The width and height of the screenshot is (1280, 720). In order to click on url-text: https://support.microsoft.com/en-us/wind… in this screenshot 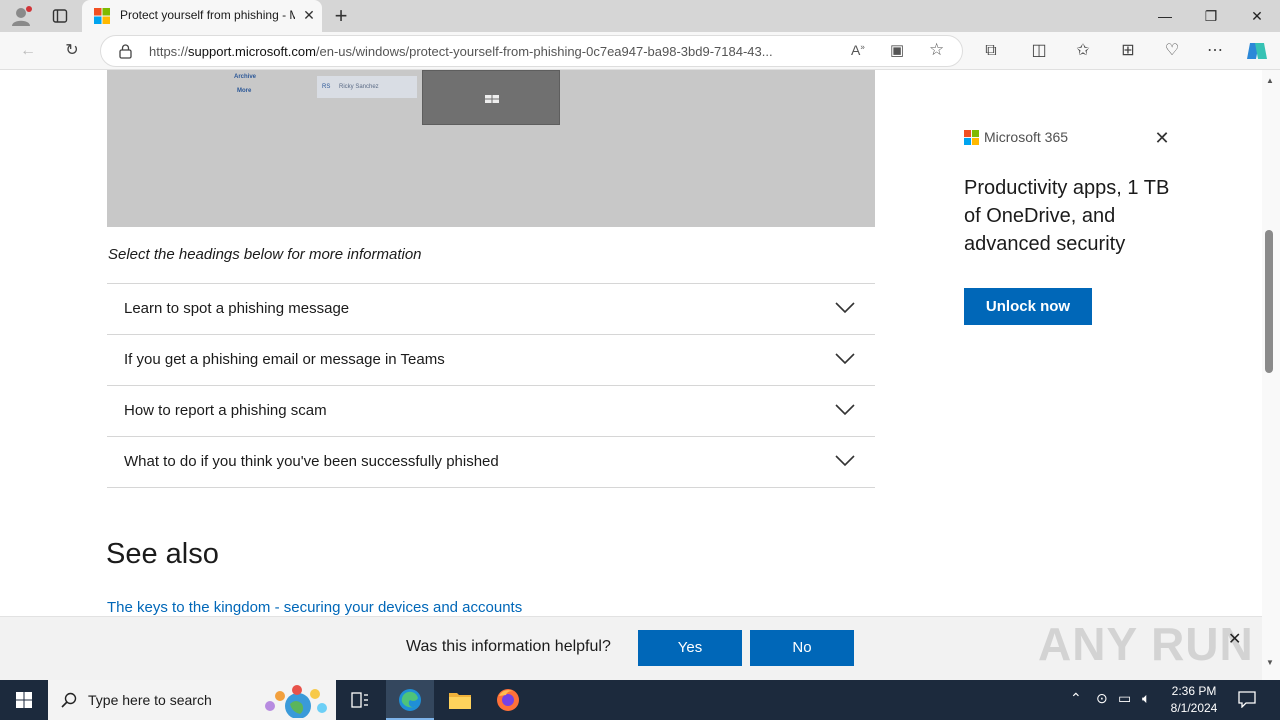, I will do `click(461, 51)`.